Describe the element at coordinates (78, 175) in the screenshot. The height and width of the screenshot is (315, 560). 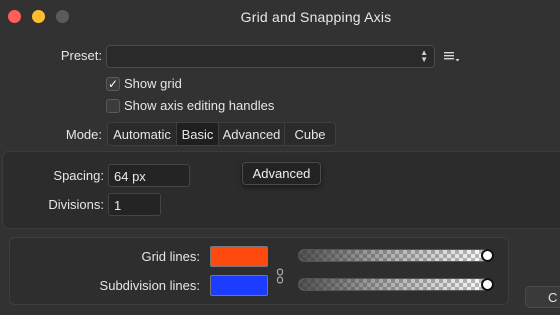
I see `spacing-label: Spacing:` at that location.